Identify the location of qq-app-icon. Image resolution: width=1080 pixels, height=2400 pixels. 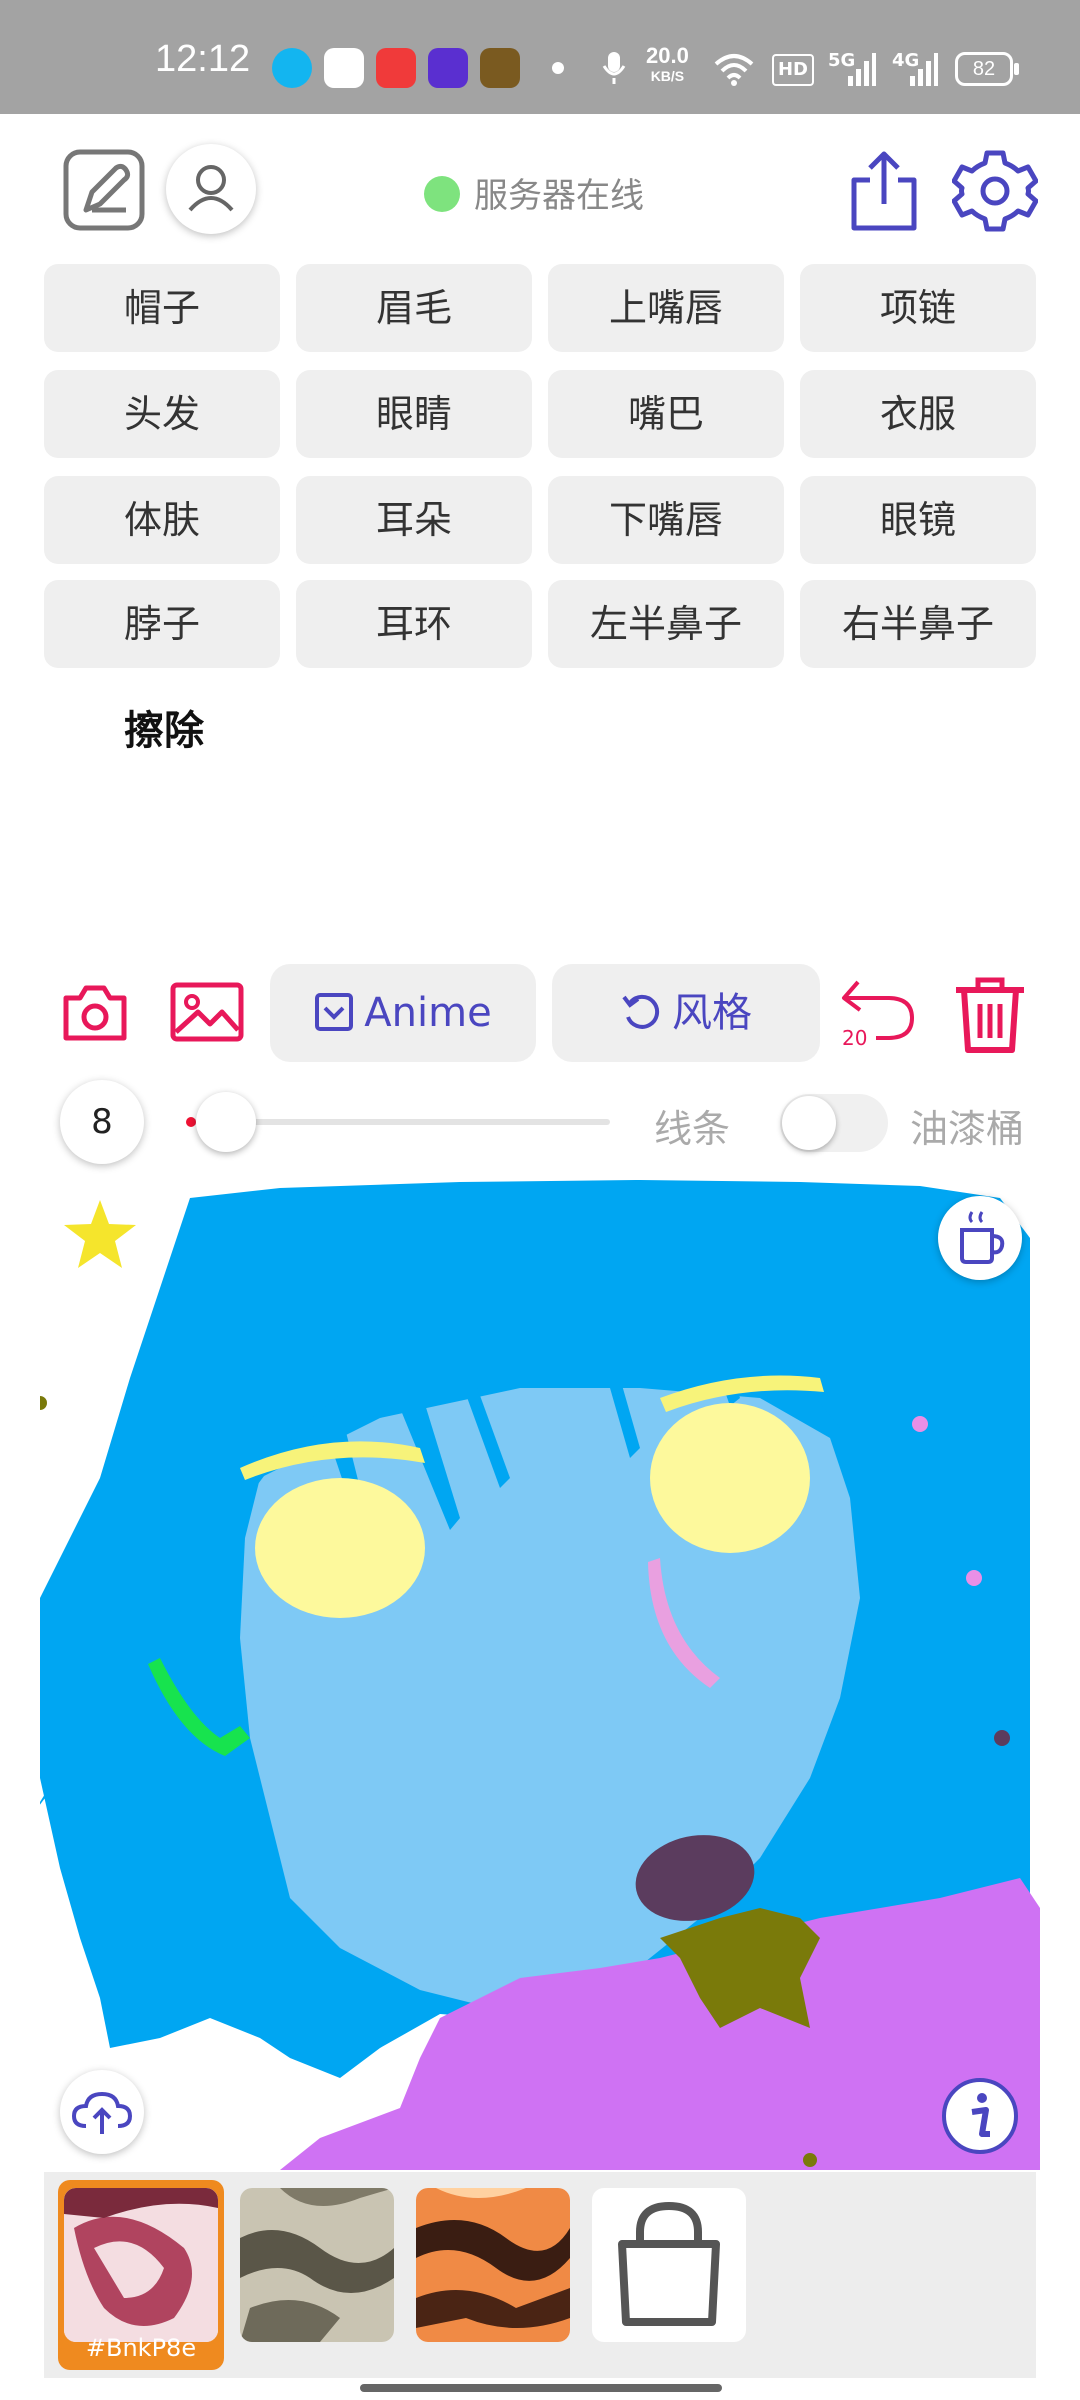
(292, 68).